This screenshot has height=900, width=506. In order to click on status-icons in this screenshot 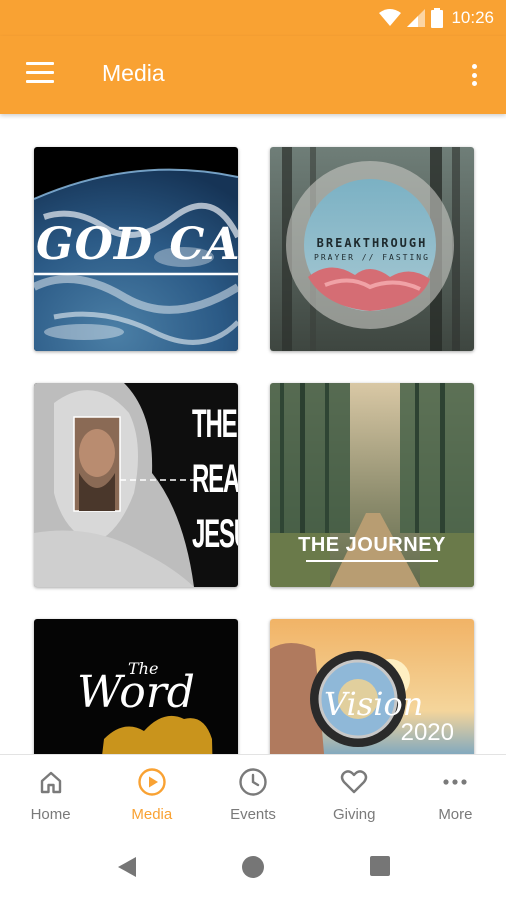, I will do `click(411, 18)`.